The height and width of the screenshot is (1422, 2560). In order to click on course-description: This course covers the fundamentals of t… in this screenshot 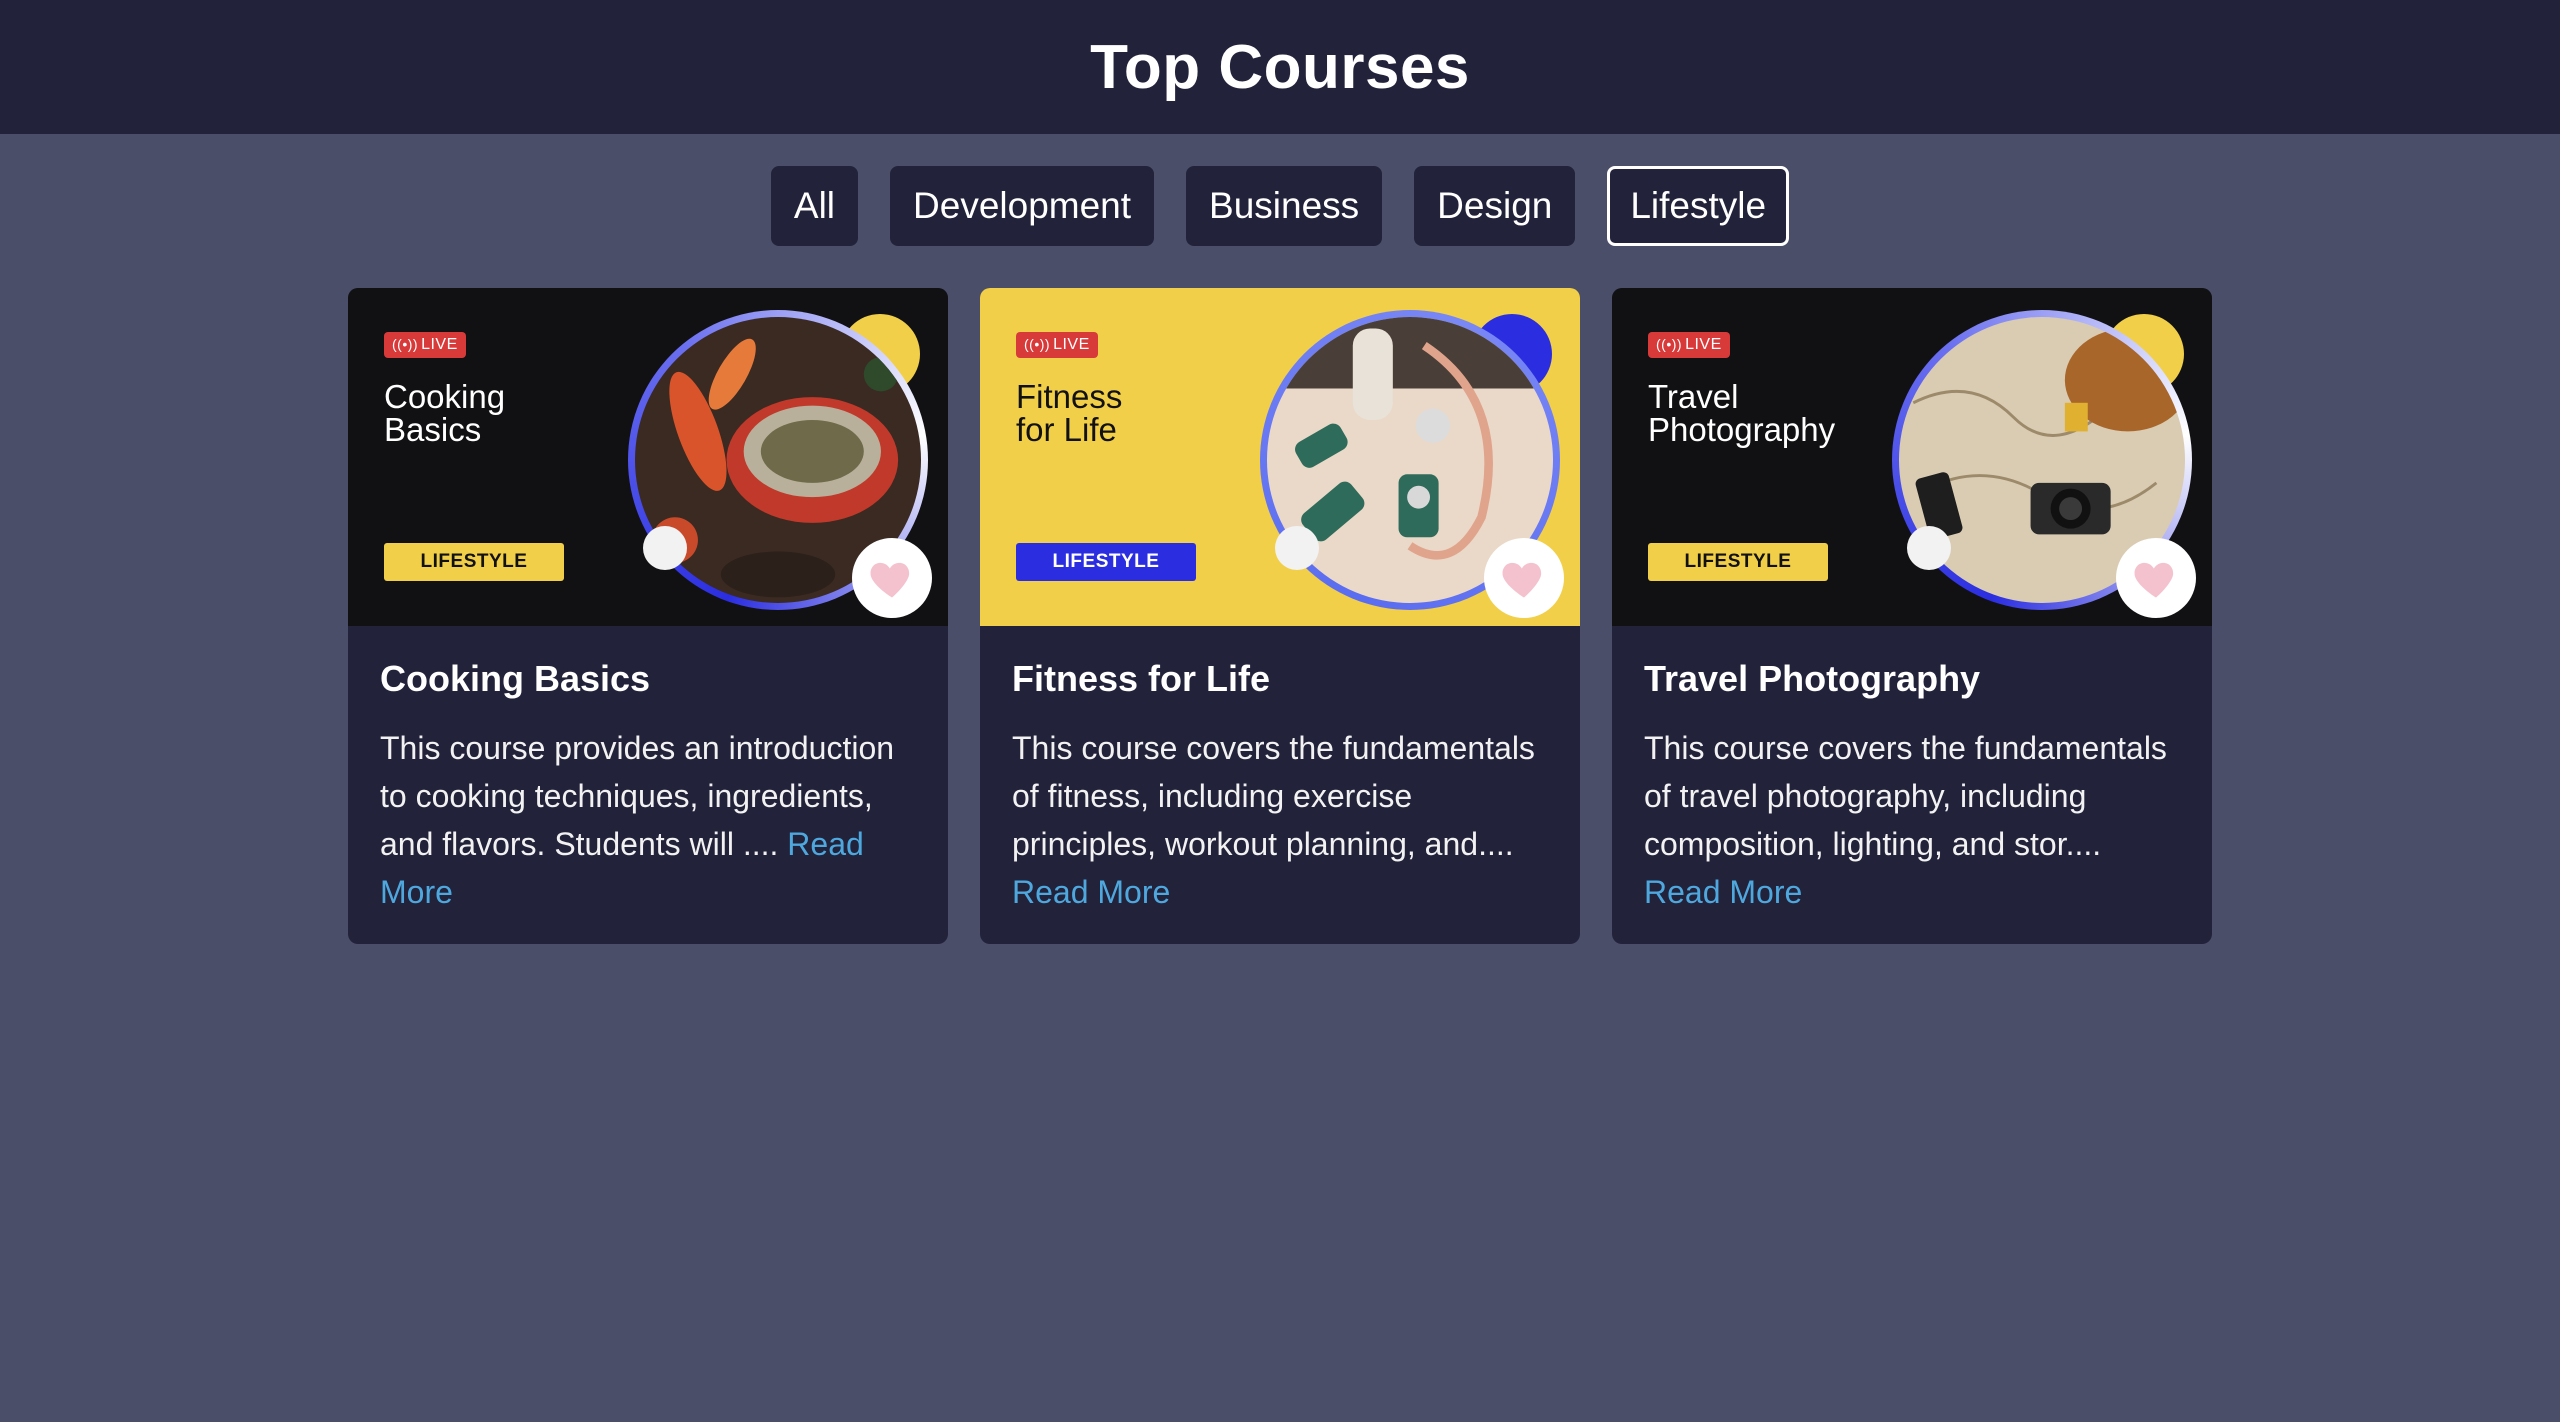, I will do `click(1912, 820)`.